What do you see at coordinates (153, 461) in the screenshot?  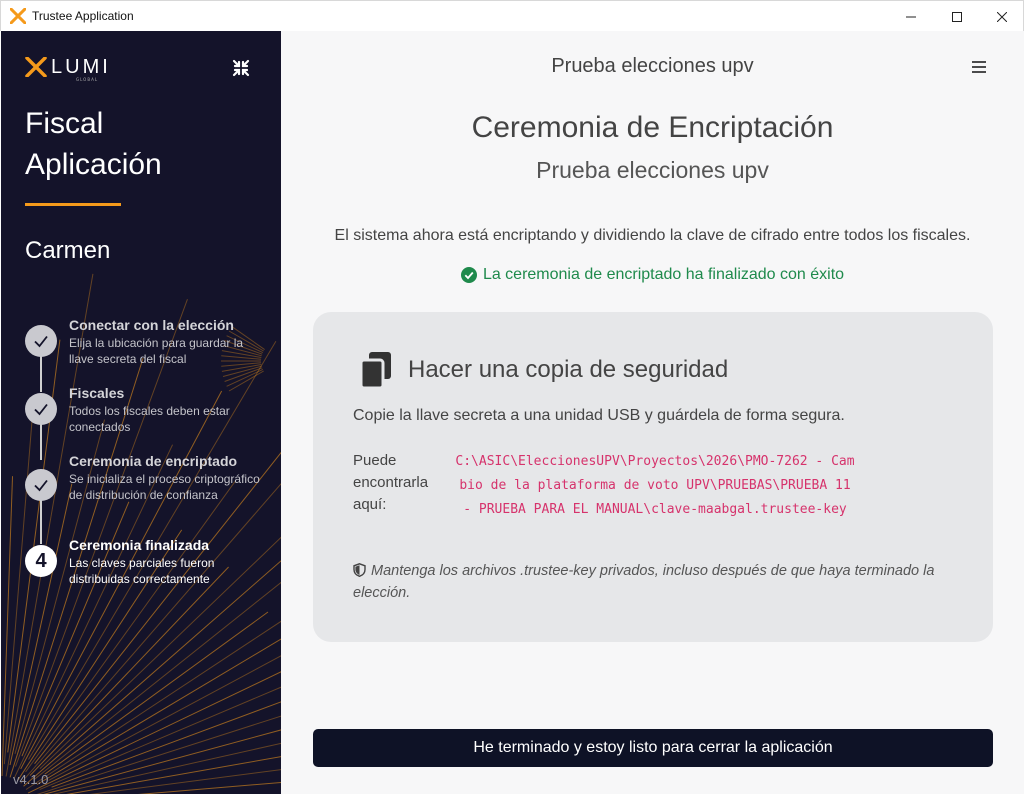 I see `step-3-title: Ceremonia de encriptado` at bounding box center [153, 461].